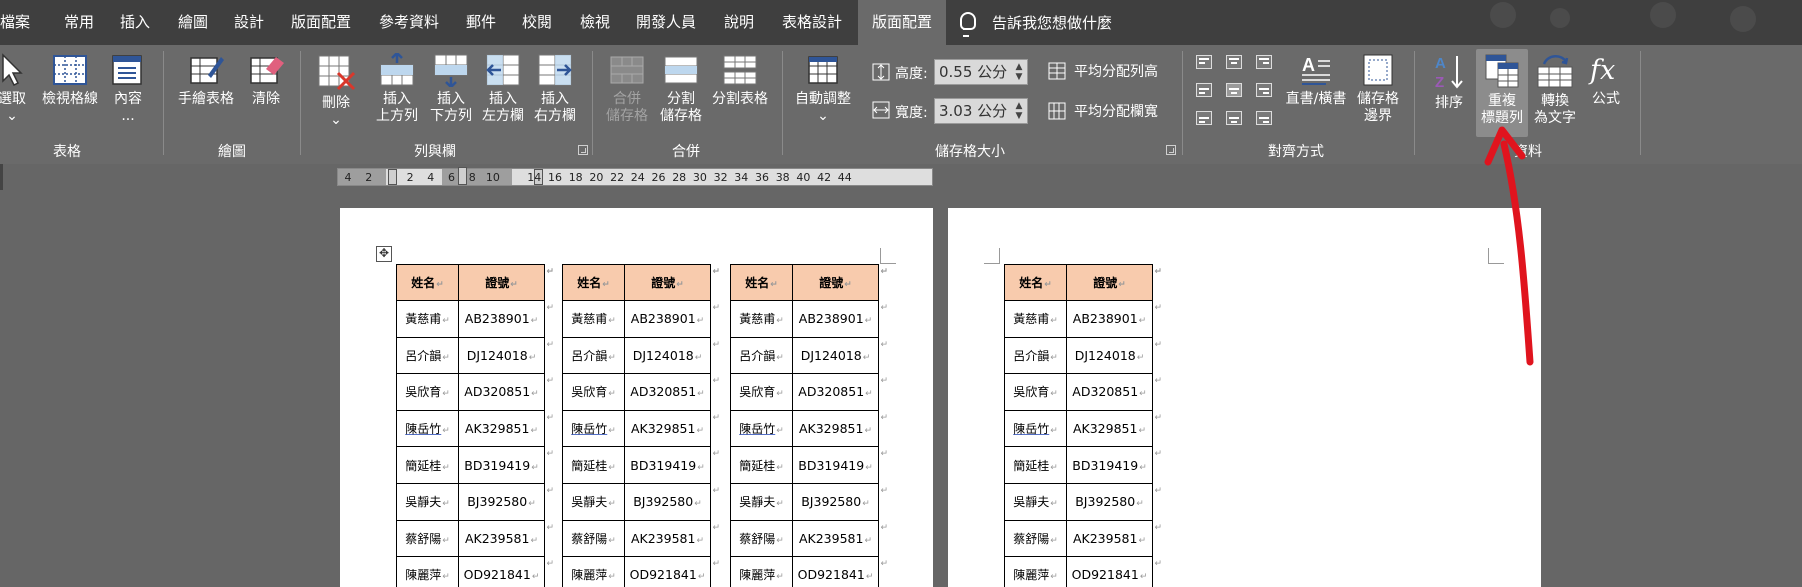  What do you see at coordinates (1606, 80) in the screenshot?
I see `formula-button: fx 公式` at bounding box center [1606, 80].